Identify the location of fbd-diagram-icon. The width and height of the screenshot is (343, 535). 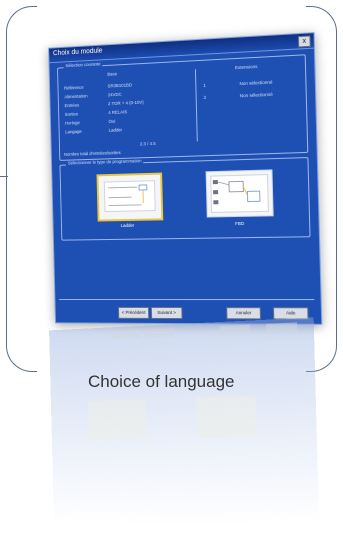
(240, 193).